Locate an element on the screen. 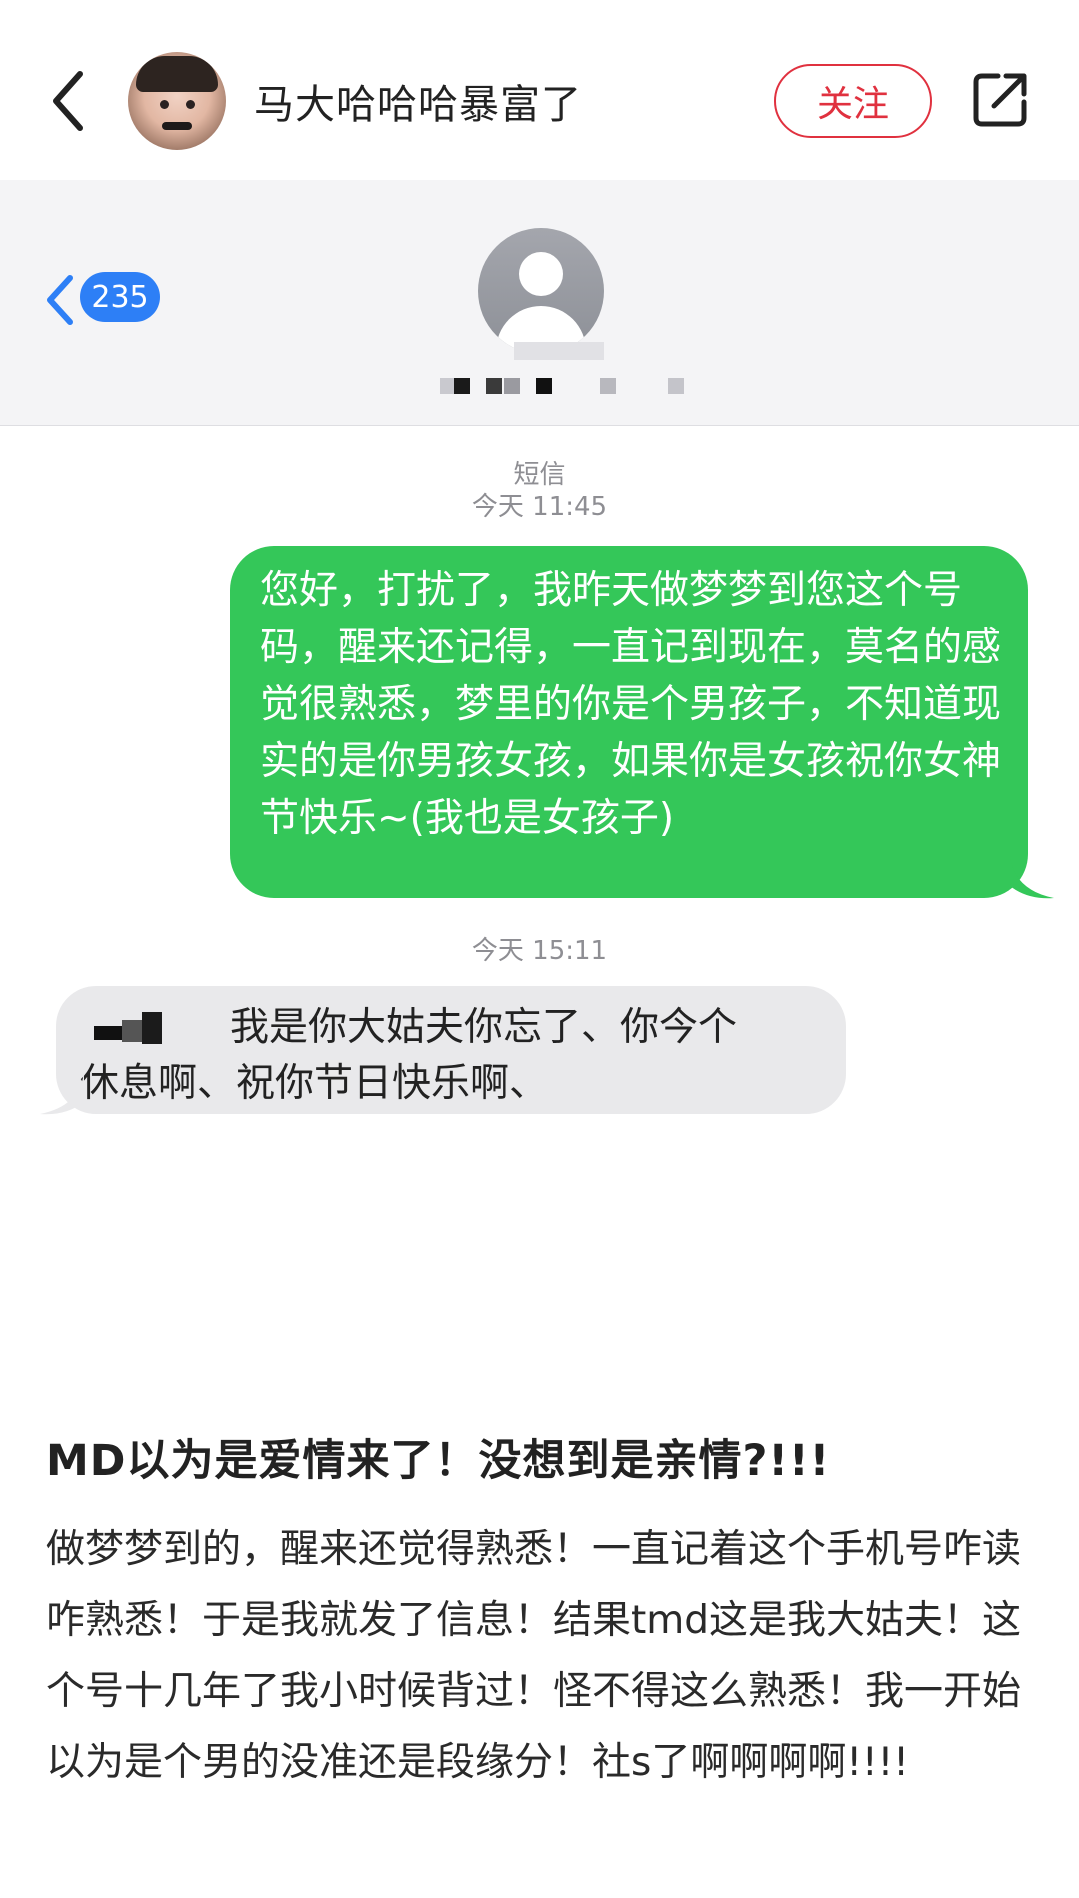 The image size is (1079, 1898). unread-count-badge: 235 is located at coordinates (120, 297).